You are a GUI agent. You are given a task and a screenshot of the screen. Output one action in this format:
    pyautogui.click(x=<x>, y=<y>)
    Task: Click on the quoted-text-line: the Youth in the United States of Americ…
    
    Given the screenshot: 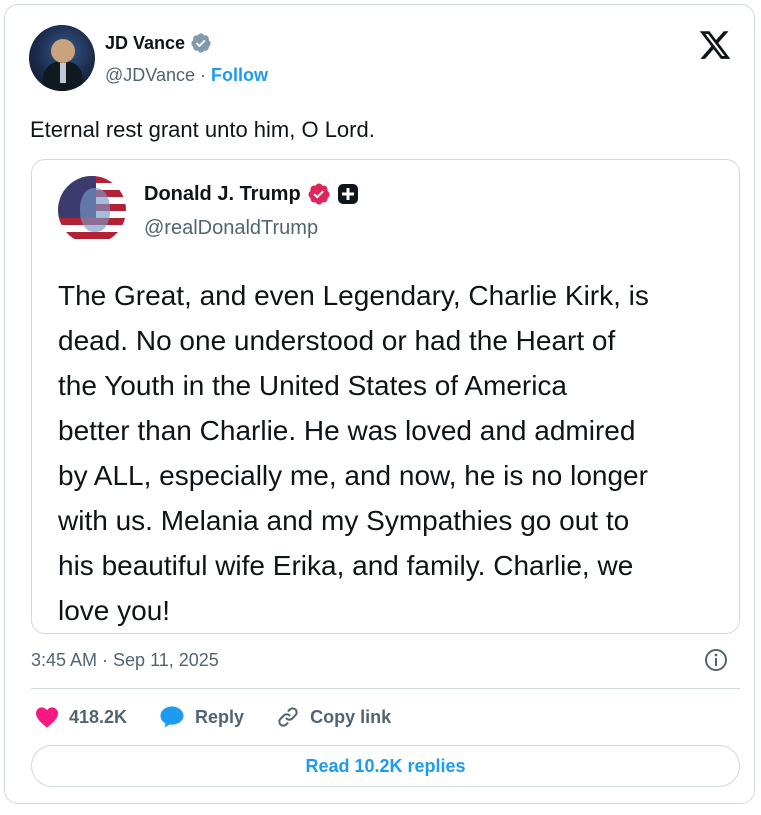 What is the action you would take?
    pyautogui.click(x=313, y=385)
    